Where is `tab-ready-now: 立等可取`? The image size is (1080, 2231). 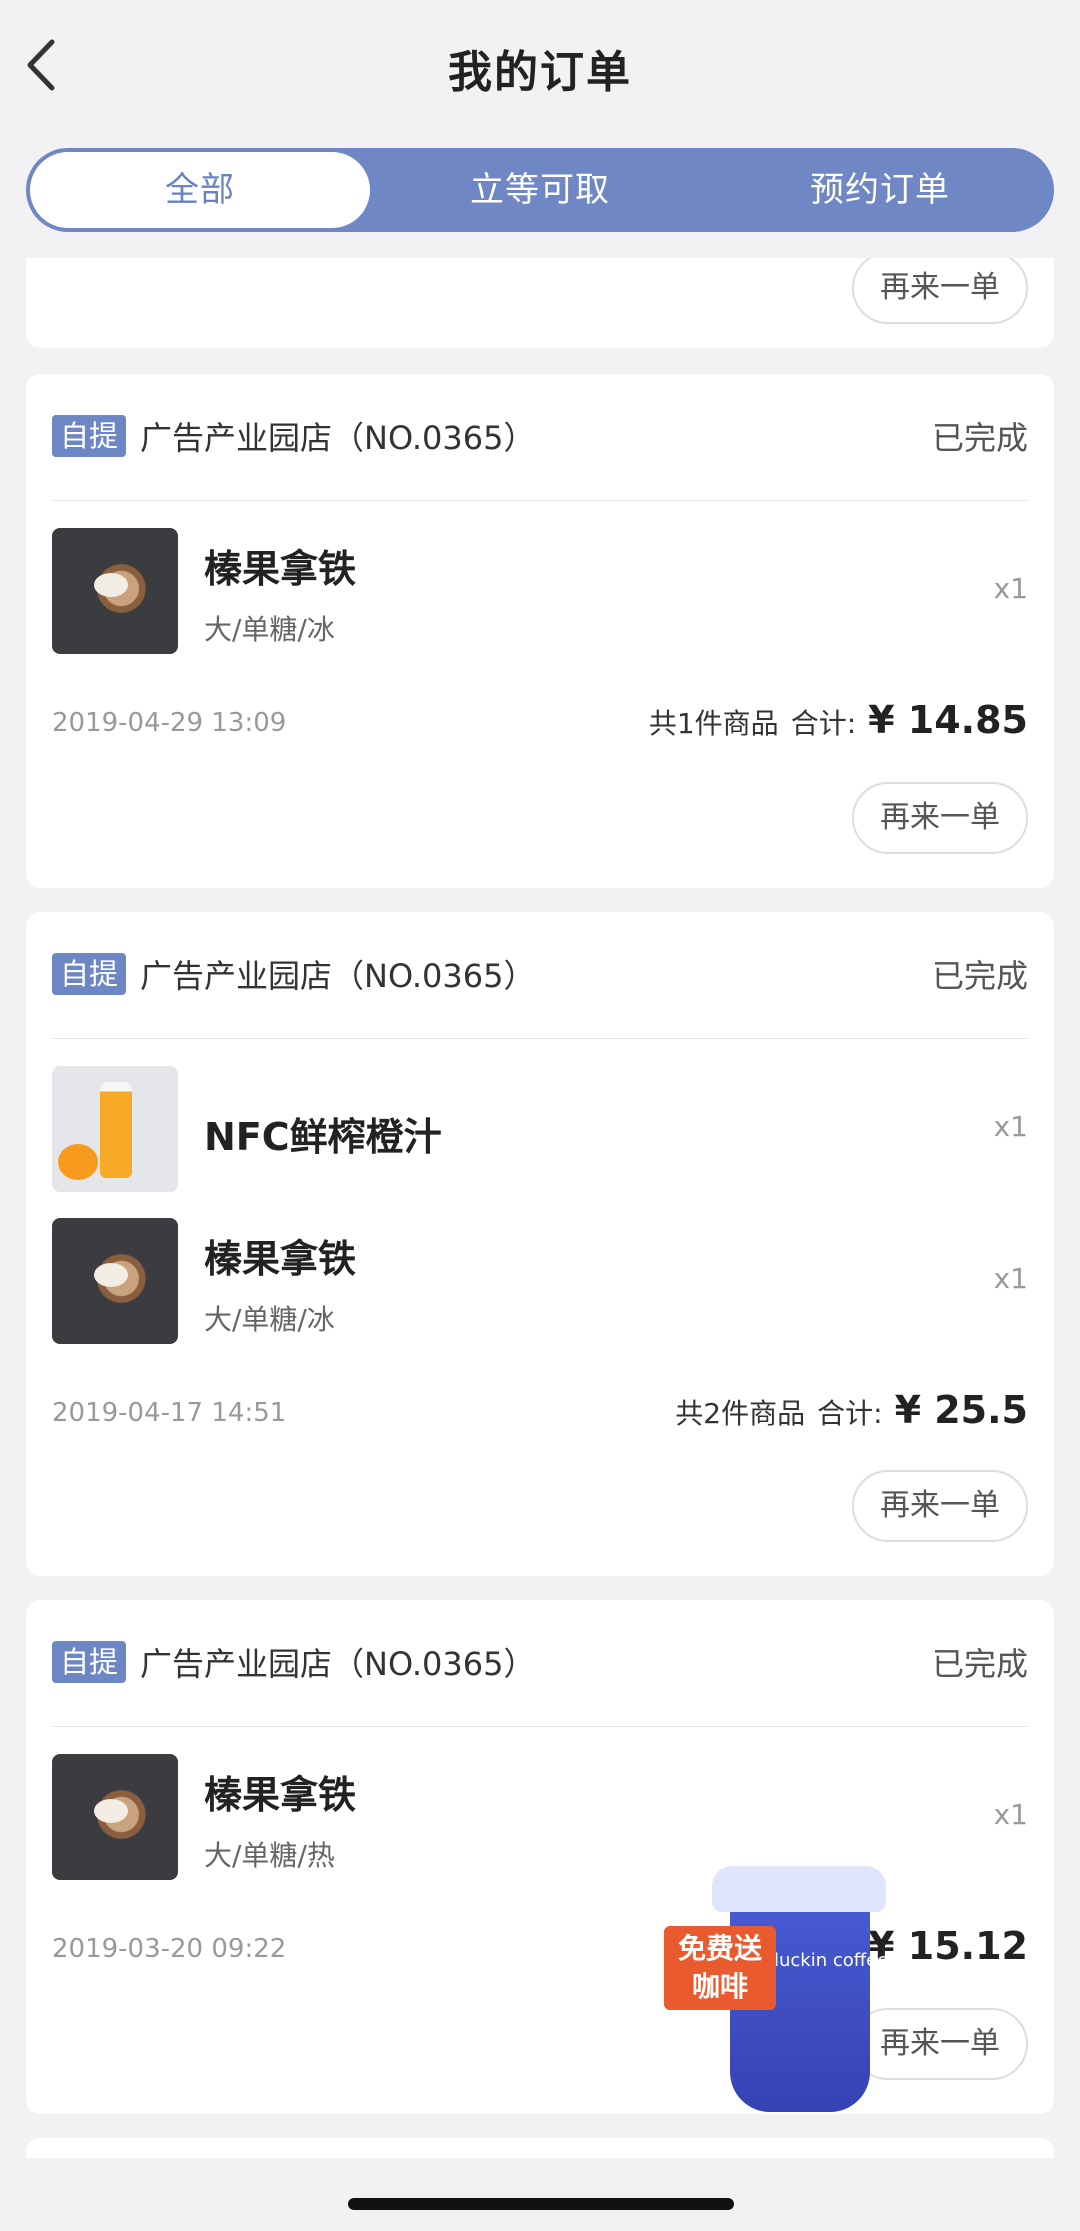
tab-ready-now: 立等可取 is located at coordinates (540, 190).